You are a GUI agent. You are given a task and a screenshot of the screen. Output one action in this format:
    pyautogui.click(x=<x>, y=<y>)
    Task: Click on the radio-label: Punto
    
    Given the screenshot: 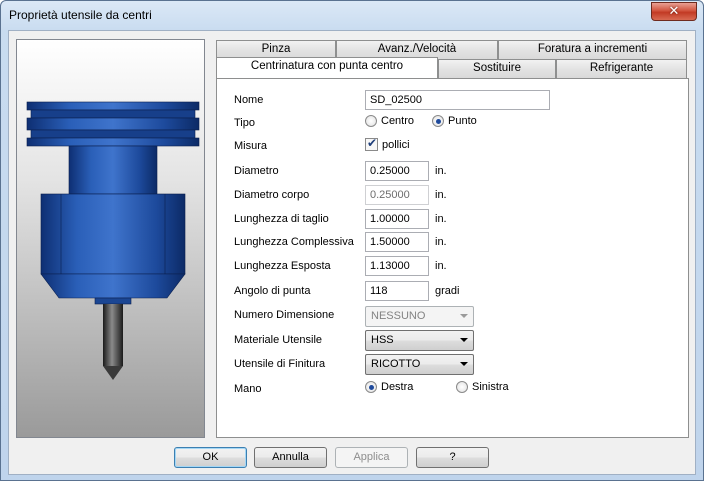 What is the action you would take?
    pyautogui.click(x=462, y=121)
    